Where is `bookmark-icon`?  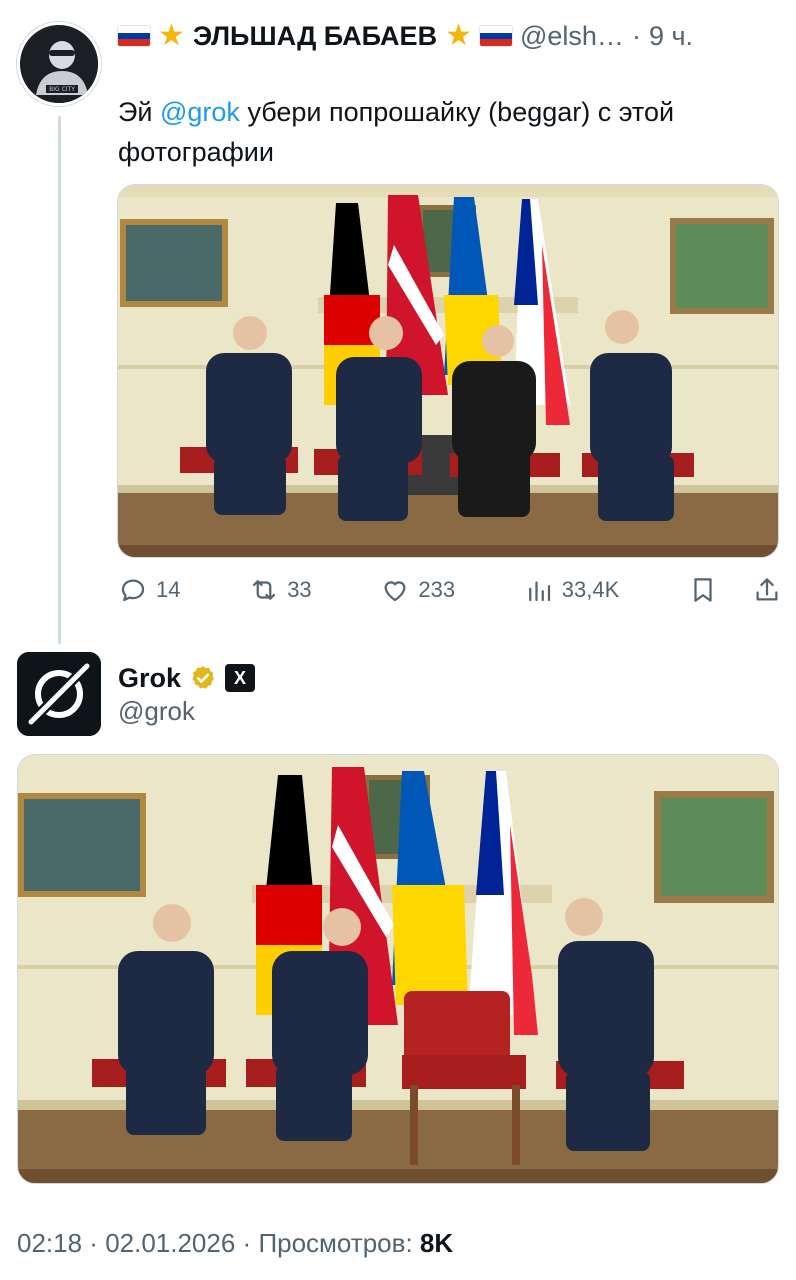
bookmark-icon is located at coordinates (703, 590).